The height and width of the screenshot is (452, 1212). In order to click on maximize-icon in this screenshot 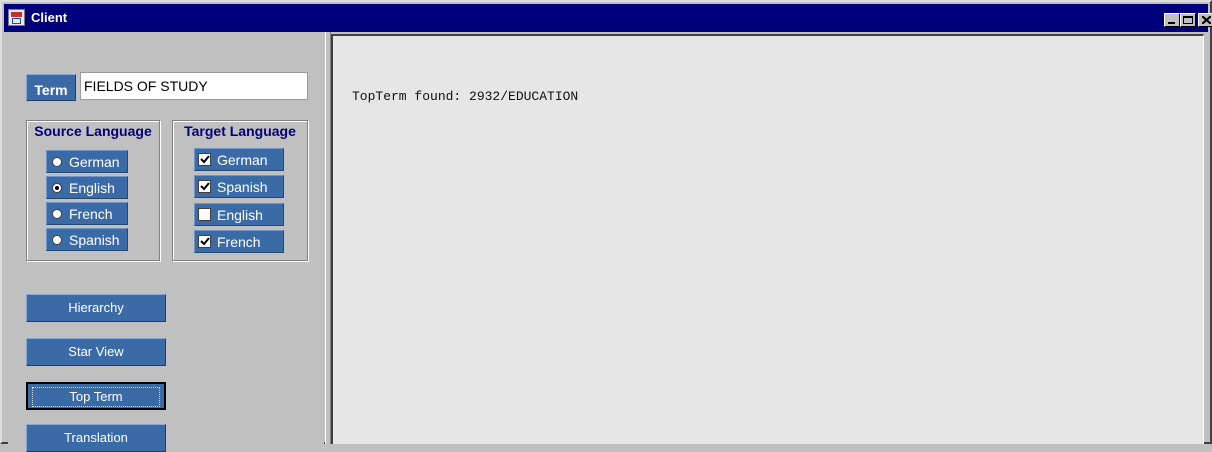, I will do `click(1188, 20)`.